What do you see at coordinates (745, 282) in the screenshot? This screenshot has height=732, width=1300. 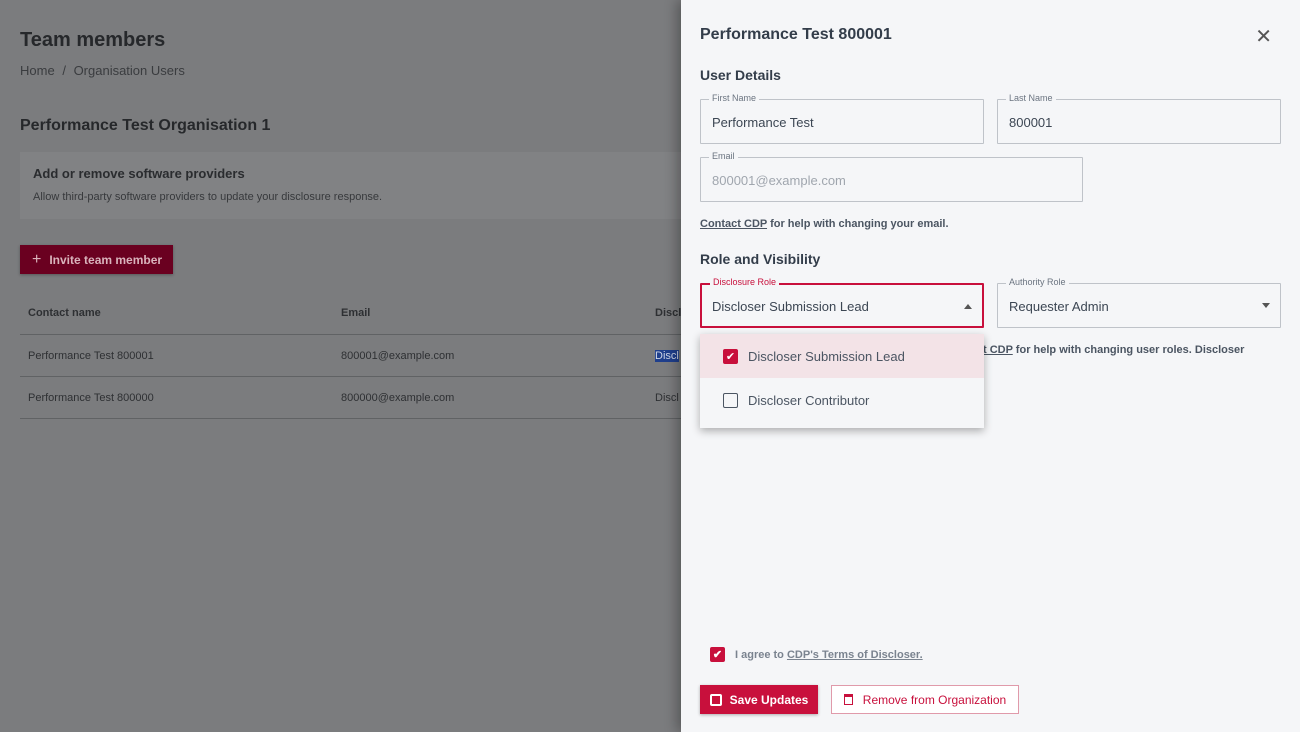 I see `disclosure-role-label: Disclosure Role` at bounding box center [745, 282].